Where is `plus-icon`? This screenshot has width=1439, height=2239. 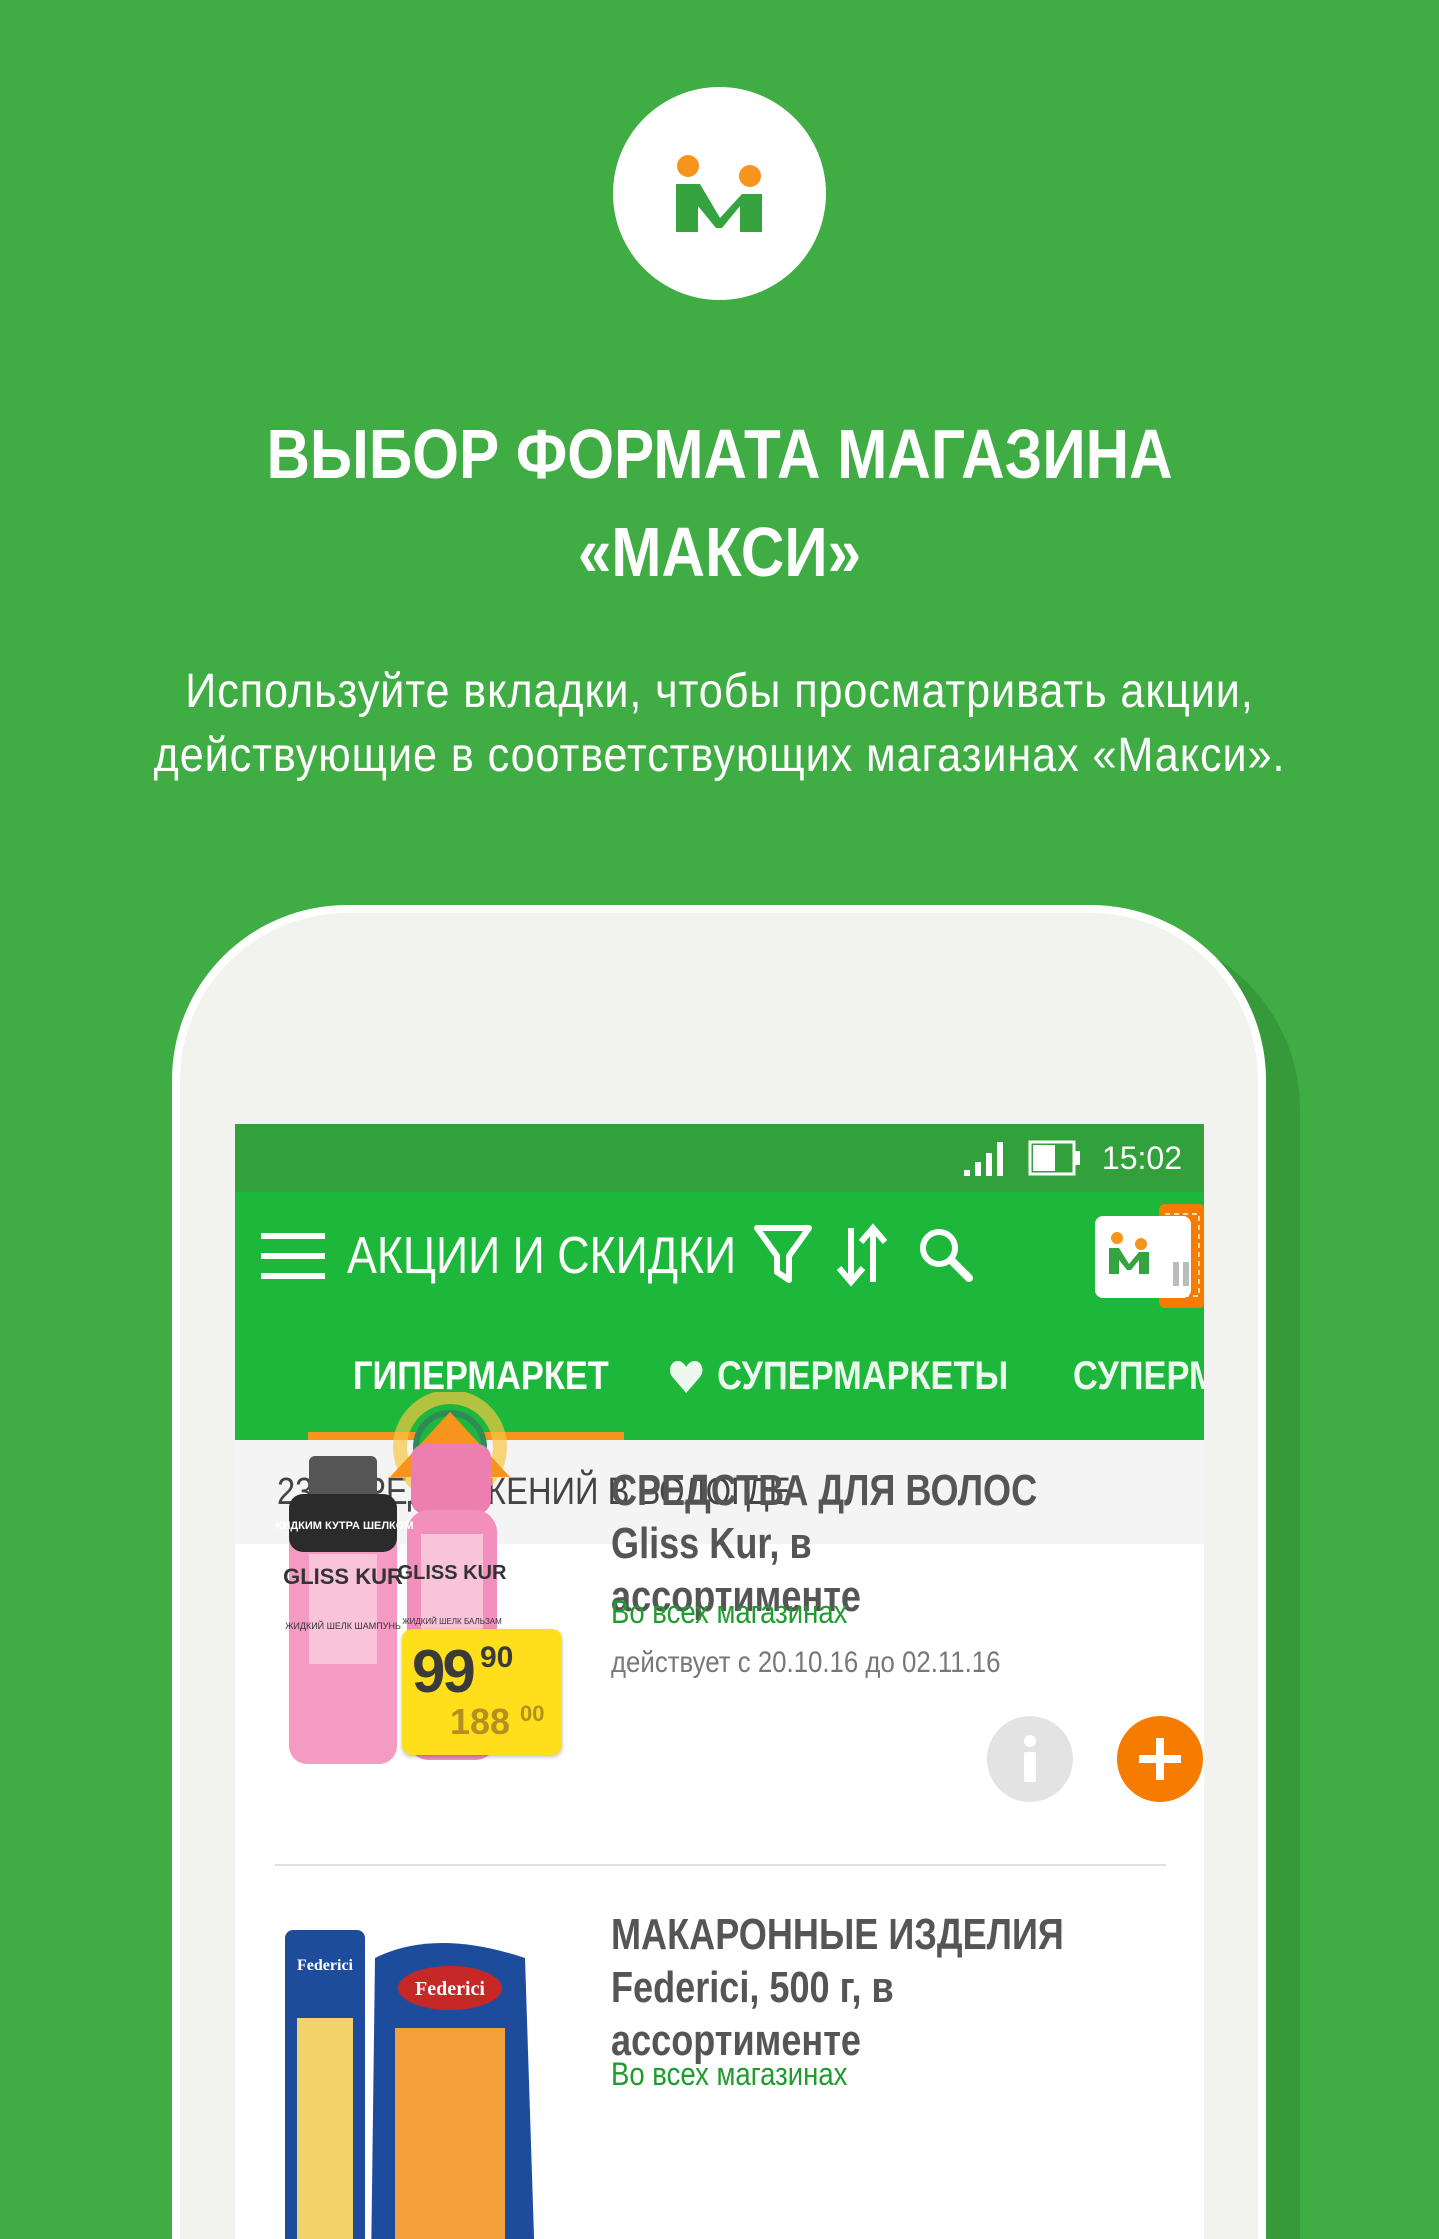 plus-icon is located at coordinates (1160, 1759).